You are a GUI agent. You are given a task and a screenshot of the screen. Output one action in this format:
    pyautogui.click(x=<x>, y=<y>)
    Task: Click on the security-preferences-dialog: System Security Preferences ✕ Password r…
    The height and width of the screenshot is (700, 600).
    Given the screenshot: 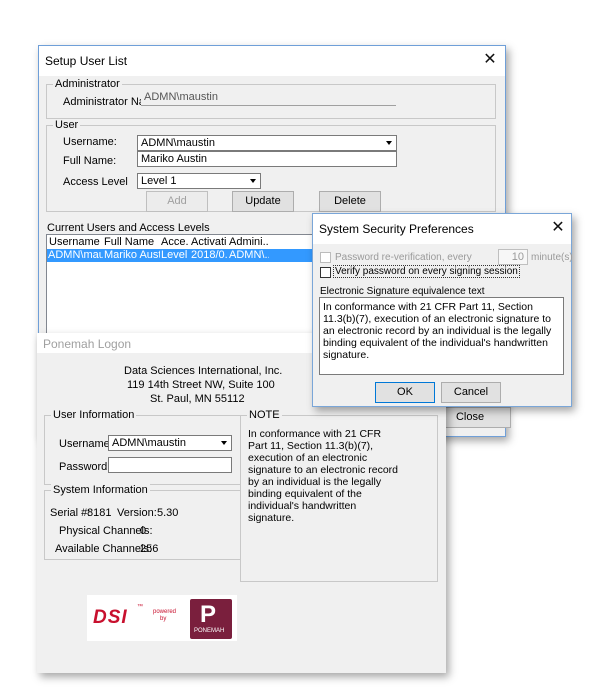 What is the action you would take?
    pyautogui.click(x=442, y=310)
    